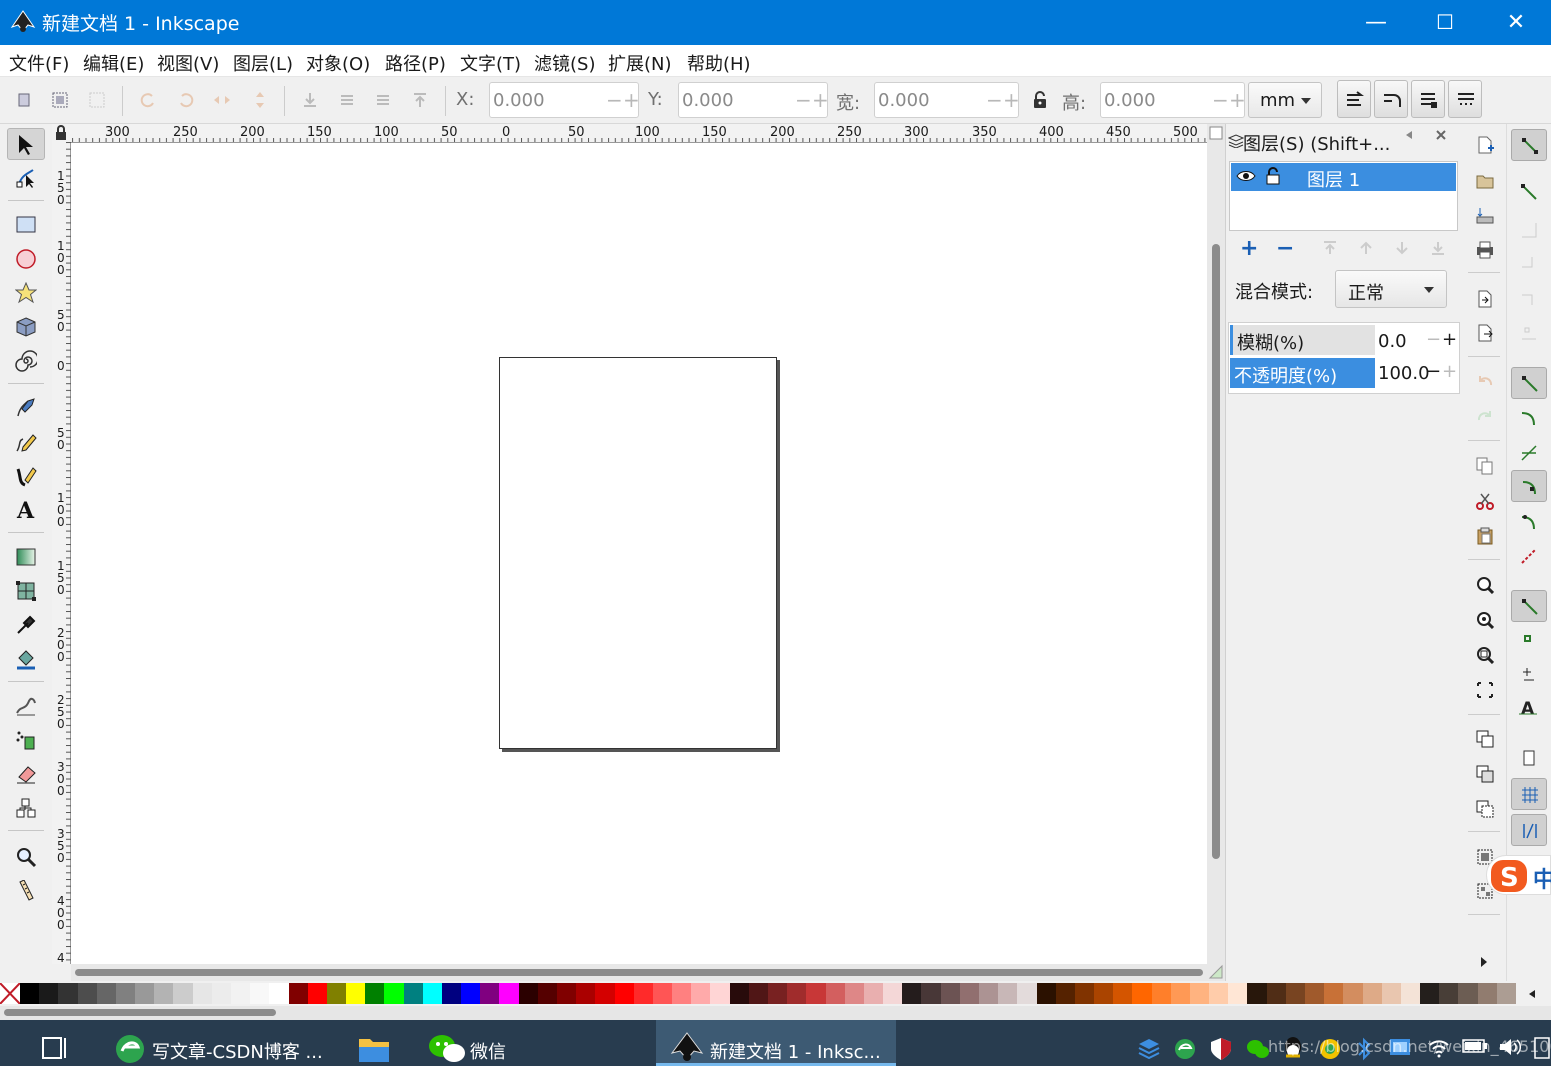 This screenshot has width=1551, height=1066. What do you see at coordinates (1529, 298) in the screenshot?
I see `snap-bbox-midpoint` at bounding box center [1529, 298].